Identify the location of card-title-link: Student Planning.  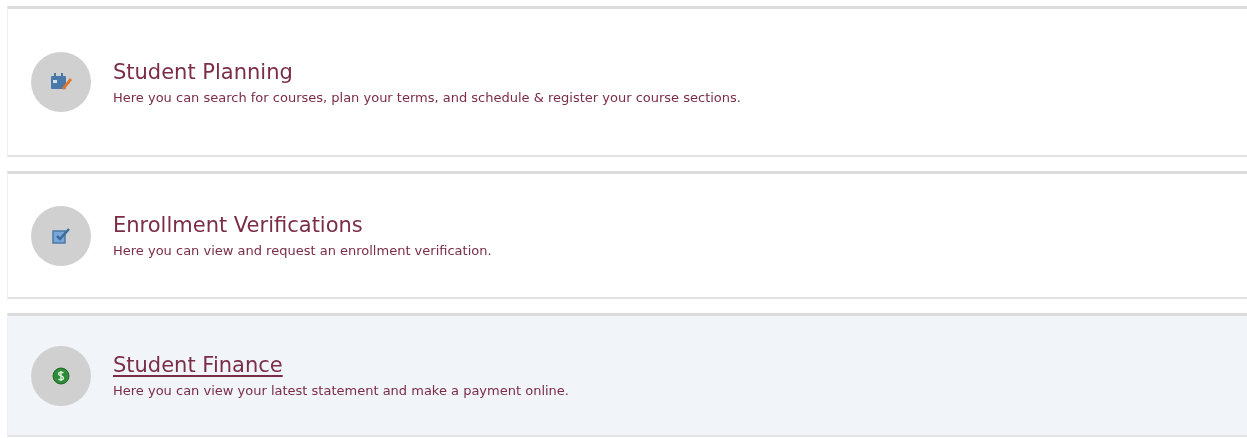
(427, 71).